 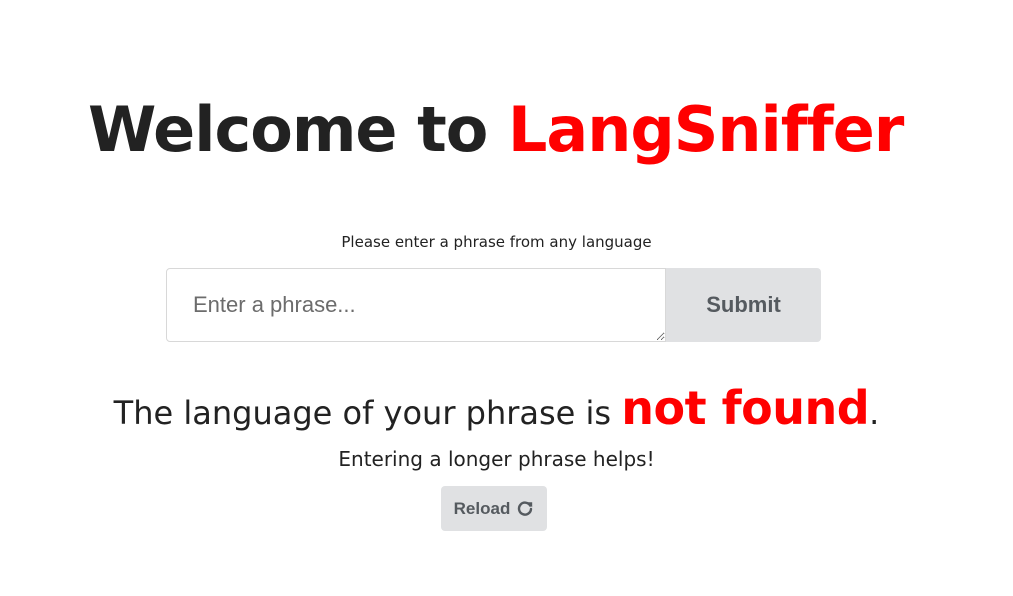 I want to click on result-status: not found, so click(x=745, y=408).